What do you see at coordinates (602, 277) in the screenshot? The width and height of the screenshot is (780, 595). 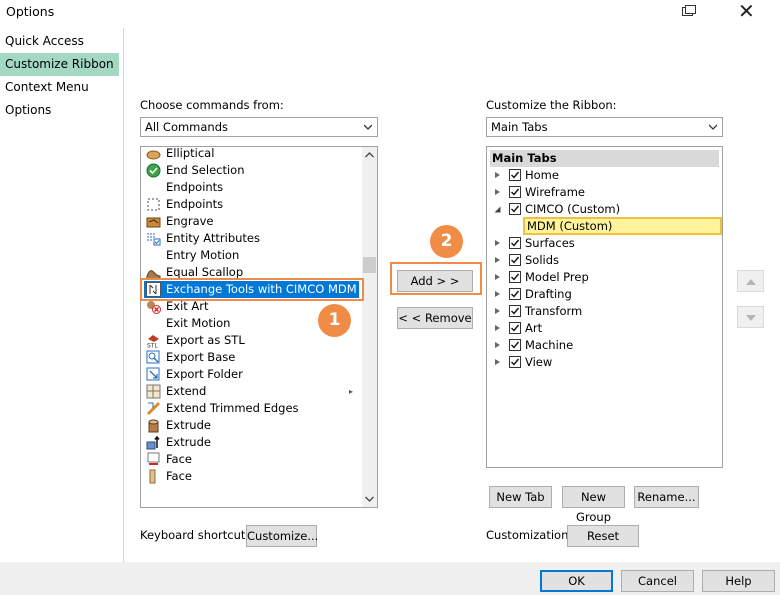 I see `tree-item-model-prep: Model Prep` at bounding box center [602, 277].